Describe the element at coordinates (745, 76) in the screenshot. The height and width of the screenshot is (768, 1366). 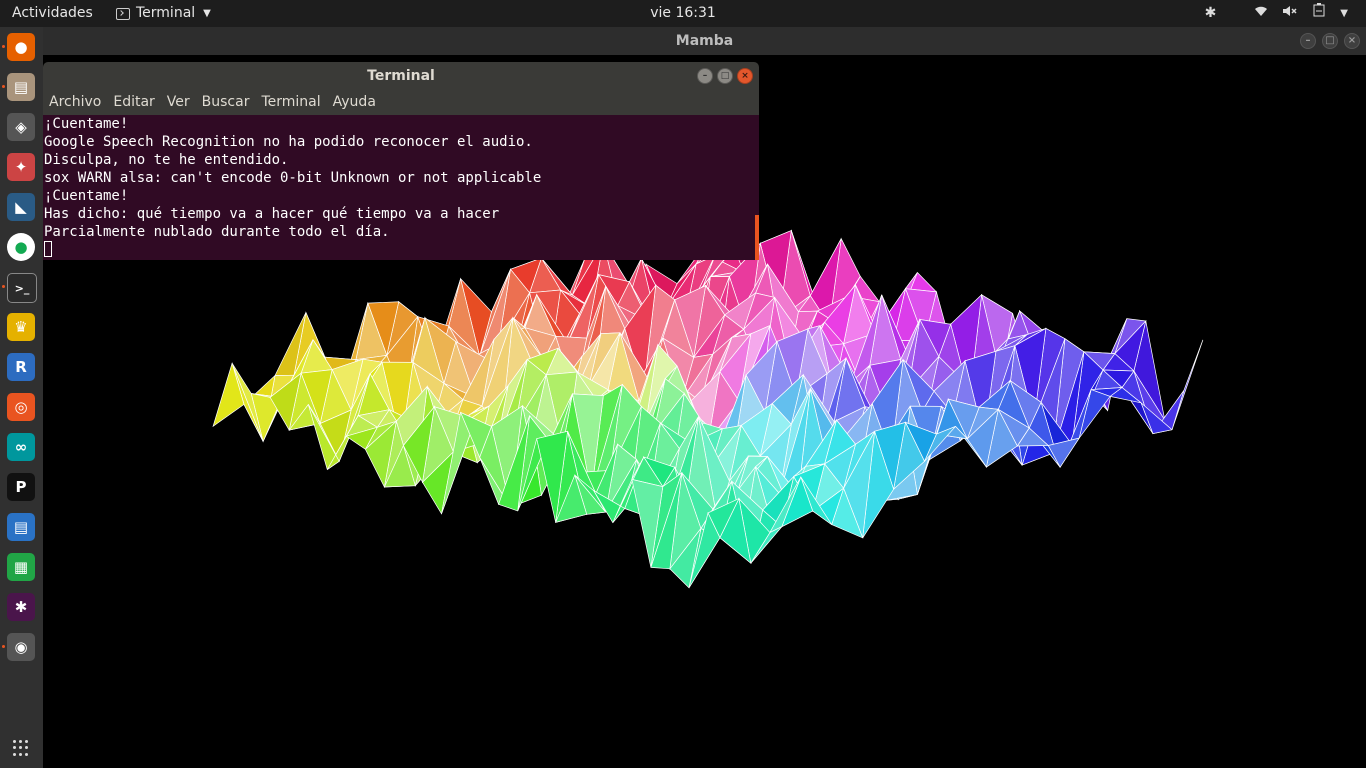
I see `terminal-close-button: ×` at that location.